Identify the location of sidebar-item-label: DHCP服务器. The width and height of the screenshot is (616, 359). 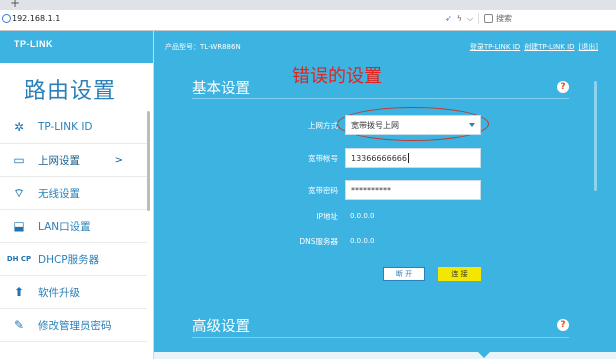
(69, 259).